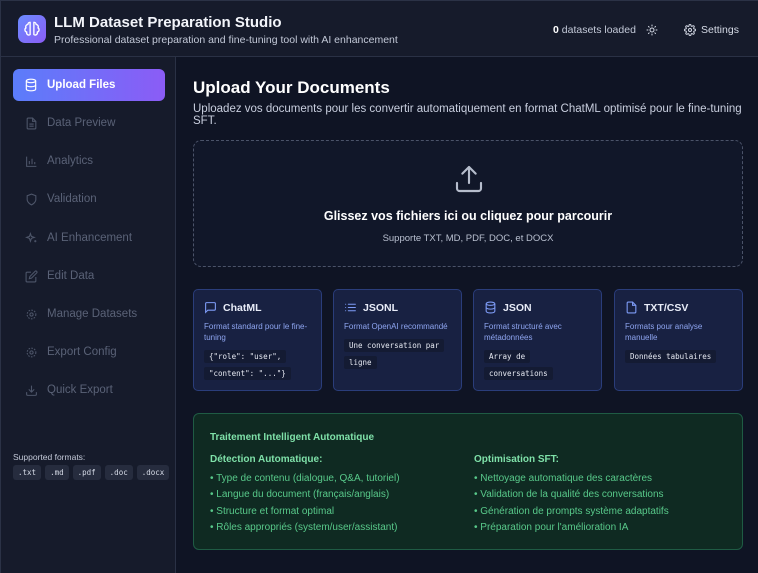 This screenshot has height=573, width=758. What do you see at coordinates (360, 362) in the screenshot?
I see `card-code-sample: ligne` at bounding box center [360, 362].